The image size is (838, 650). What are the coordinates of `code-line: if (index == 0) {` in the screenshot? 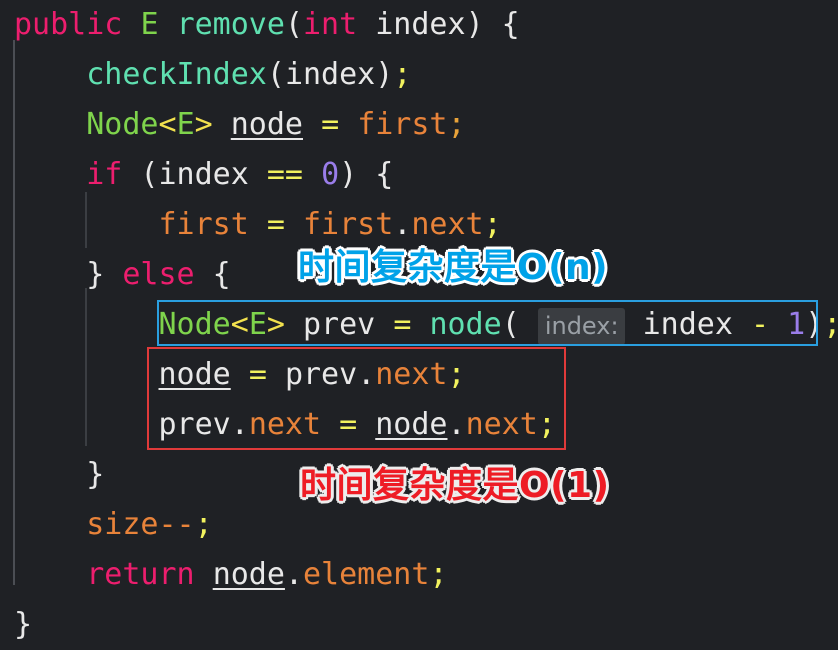 It's located at (419, 175).